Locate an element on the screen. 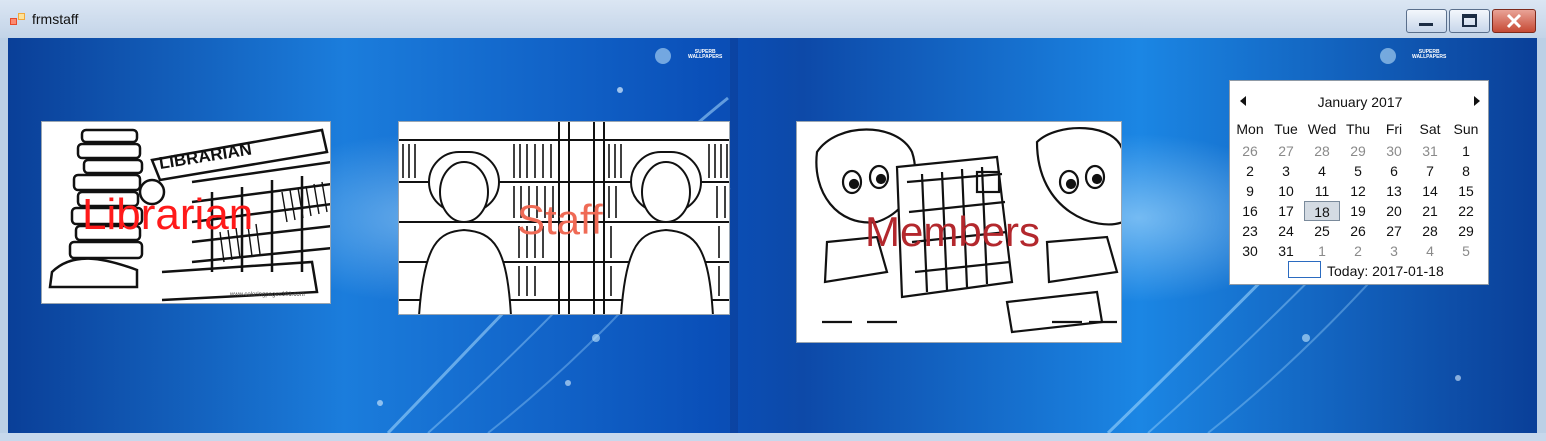 This screenshot has height=441, width=1546. calendar-day: 7 is located at coordinates (1430, 171).